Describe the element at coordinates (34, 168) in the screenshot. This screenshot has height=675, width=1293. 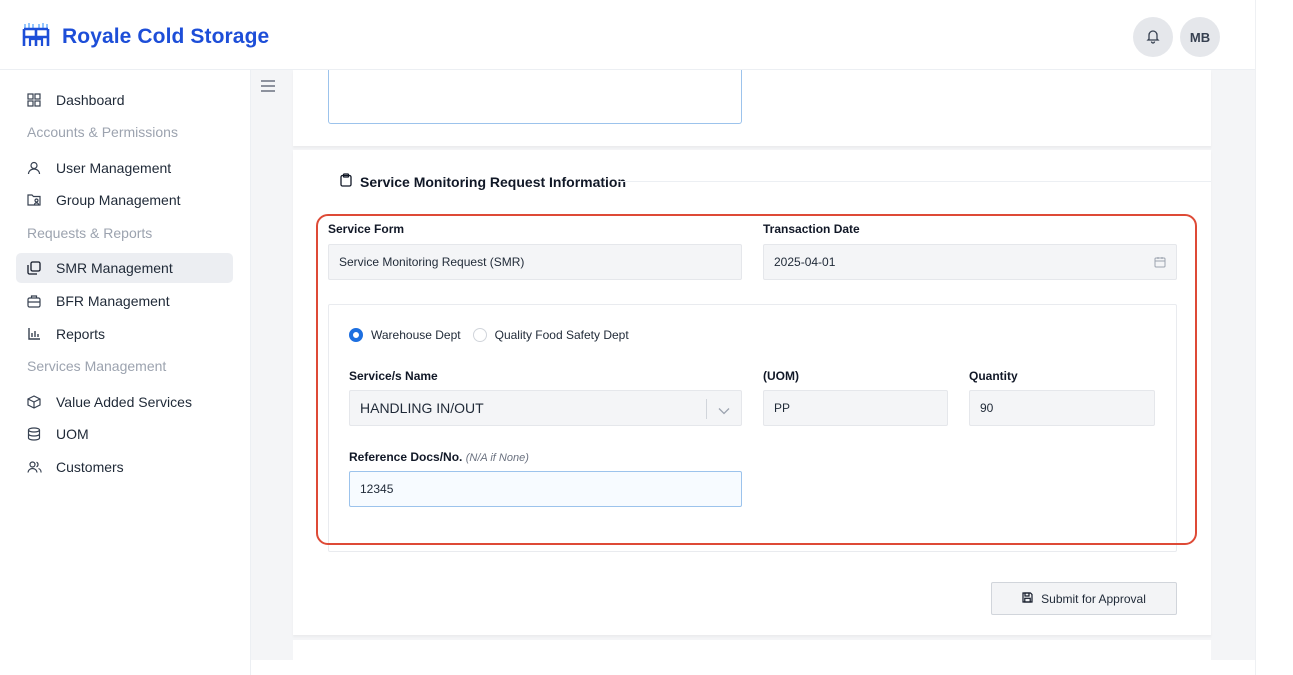
I see `user-icon` at that location.